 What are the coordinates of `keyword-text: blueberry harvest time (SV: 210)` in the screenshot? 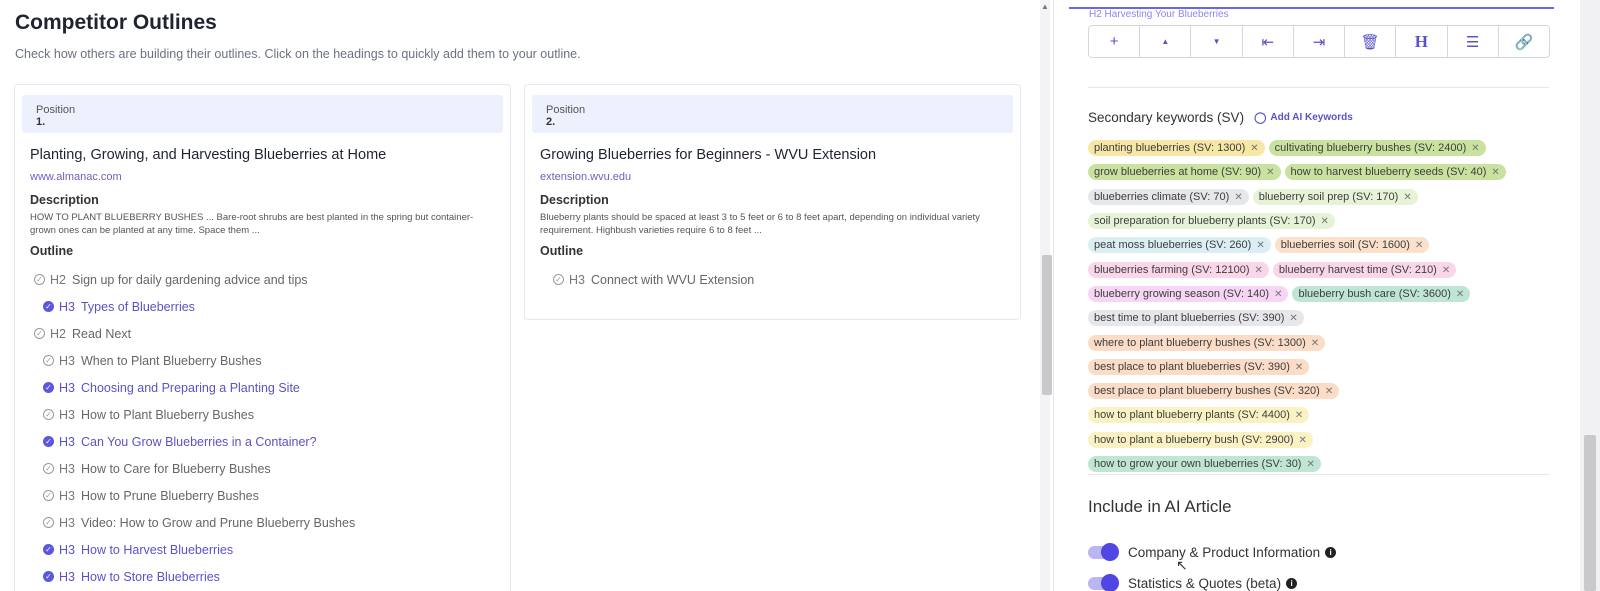 It's located at (1357, 269).